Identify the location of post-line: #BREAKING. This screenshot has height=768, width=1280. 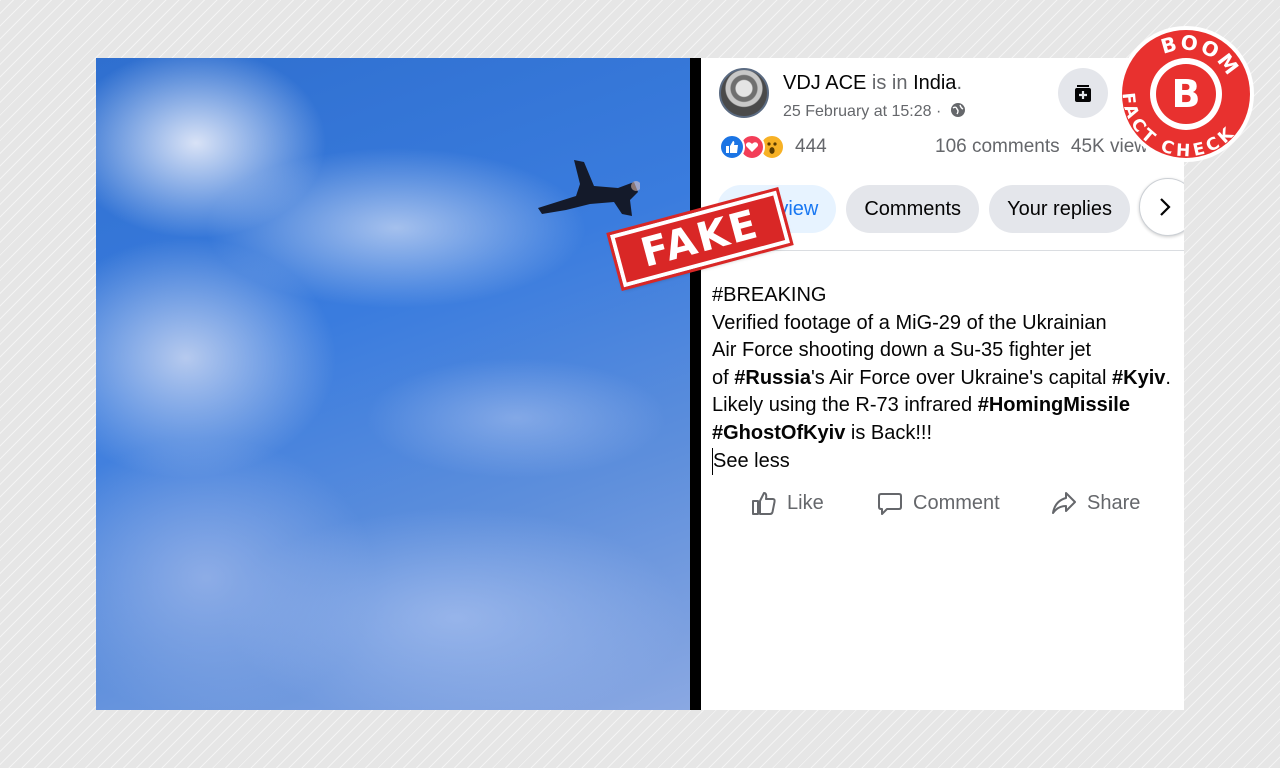
(947, 296).